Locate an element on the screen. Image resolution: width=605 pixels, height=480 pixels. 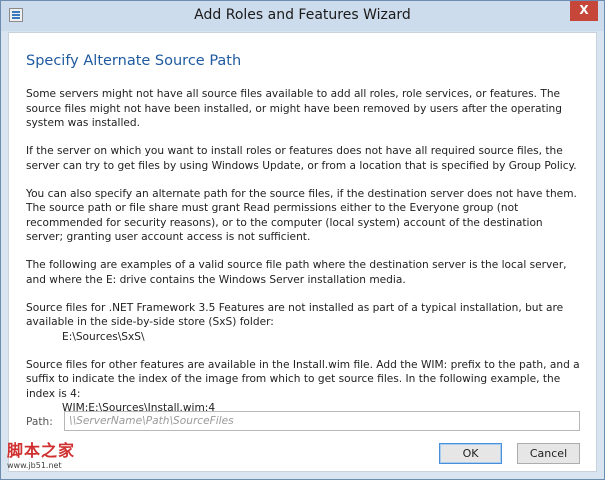
close-icon: X is located at coordinates (584, 10).